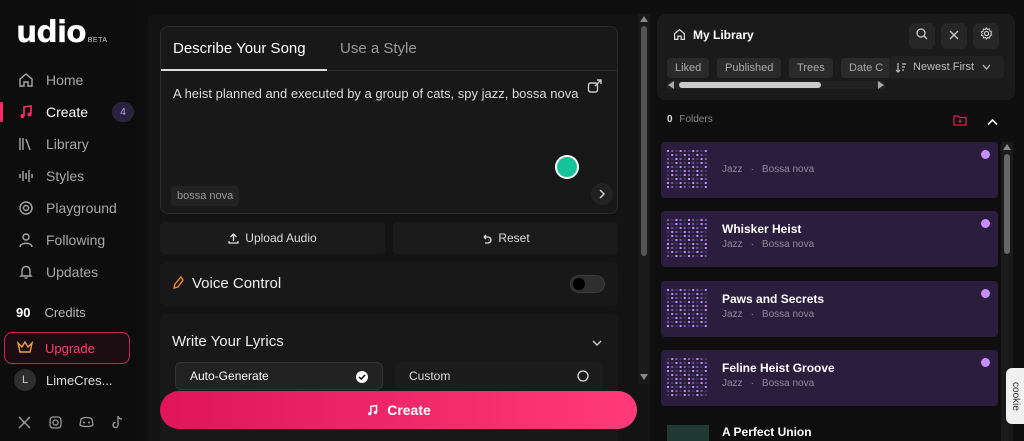  I want to click on custom-option: Custom, so click(499, 376).